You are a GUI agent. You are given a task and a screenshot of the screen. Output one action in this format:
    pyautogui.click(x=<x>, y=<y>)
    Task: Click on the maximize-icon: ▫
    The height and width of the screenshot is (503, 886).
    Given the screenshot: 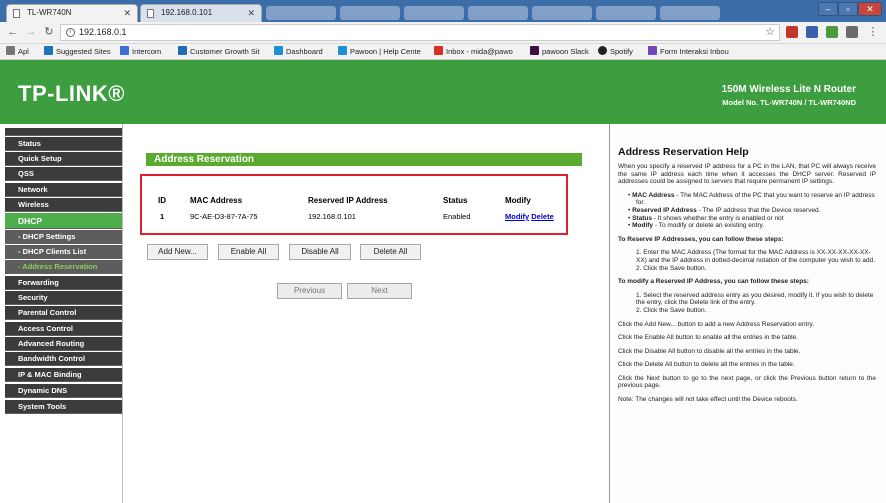 What is the action you would take?
    pyautogui.click(x=848, y=9)
    